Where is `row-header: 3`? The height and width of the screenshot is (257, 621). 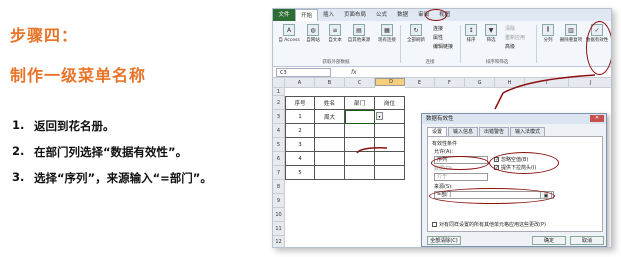 row-header: 3 is located at coordinates (279, 117).